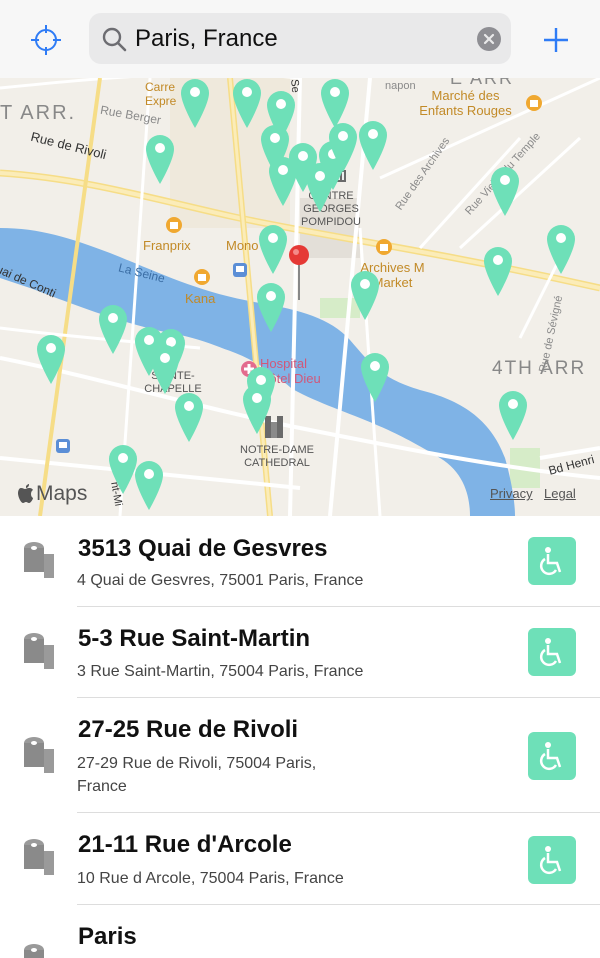 The image size is (600, 958). What do you see at coordinates (300, 931) in the screenshot?
I see `list-item: Paris` at bounding box center [300, 931].